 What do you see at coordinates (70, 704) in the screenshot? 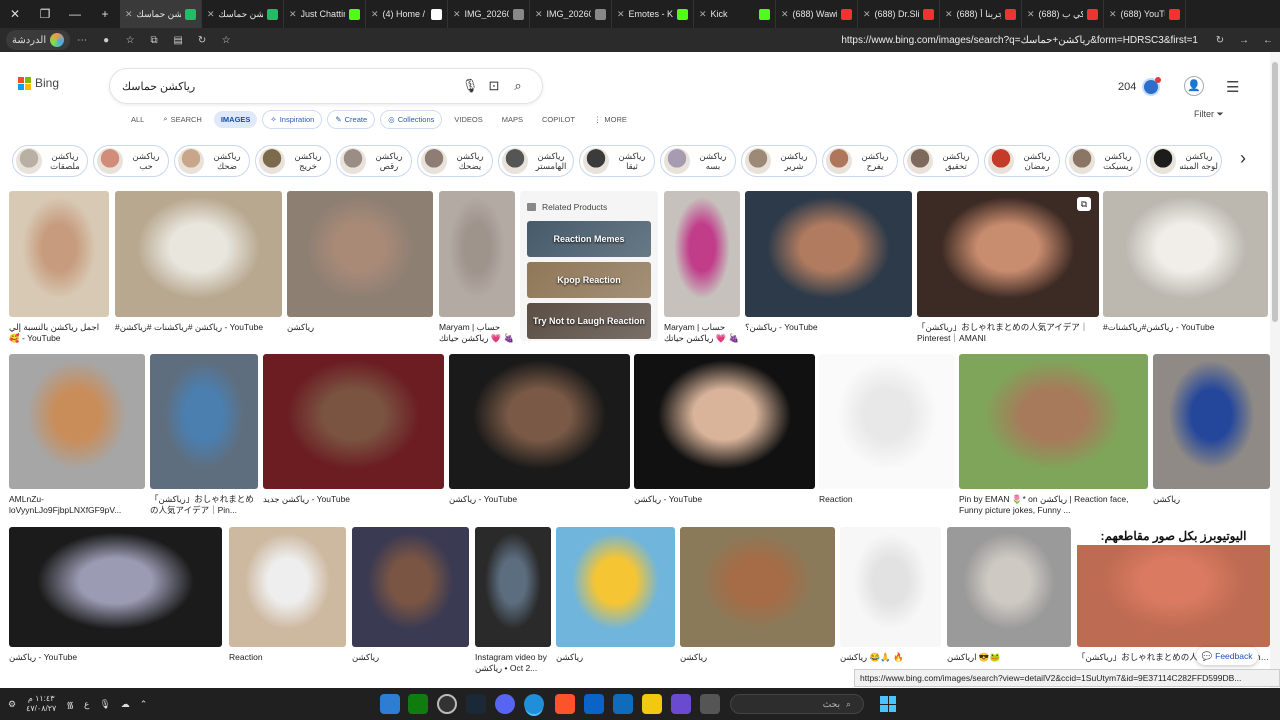
I see `wifi-icon: ᯾` at bounding box center [70, 704].